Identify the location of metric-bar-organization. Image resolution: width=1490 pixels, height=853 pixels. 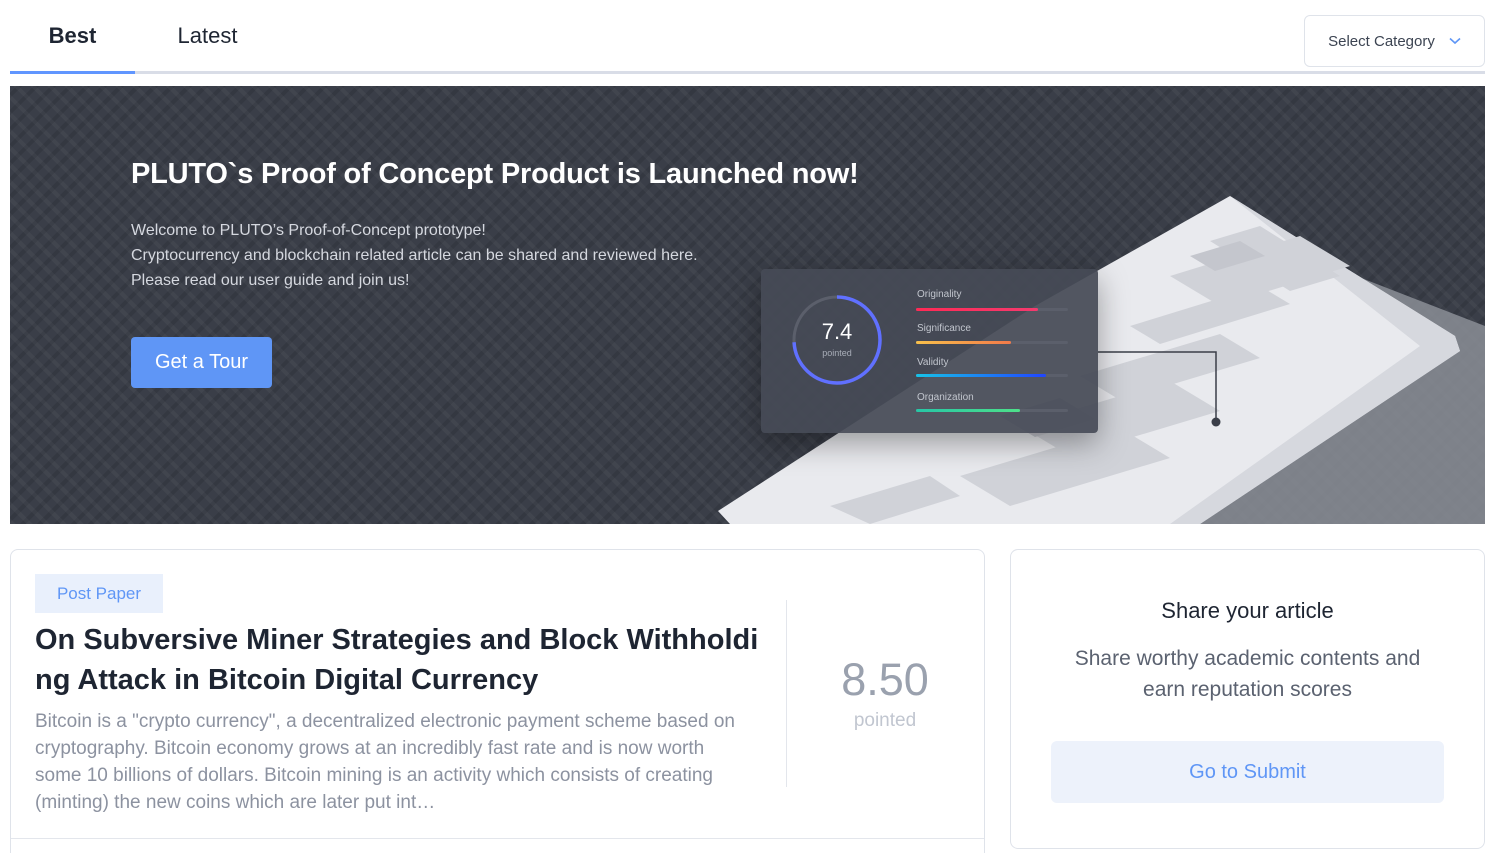
(992, 410).